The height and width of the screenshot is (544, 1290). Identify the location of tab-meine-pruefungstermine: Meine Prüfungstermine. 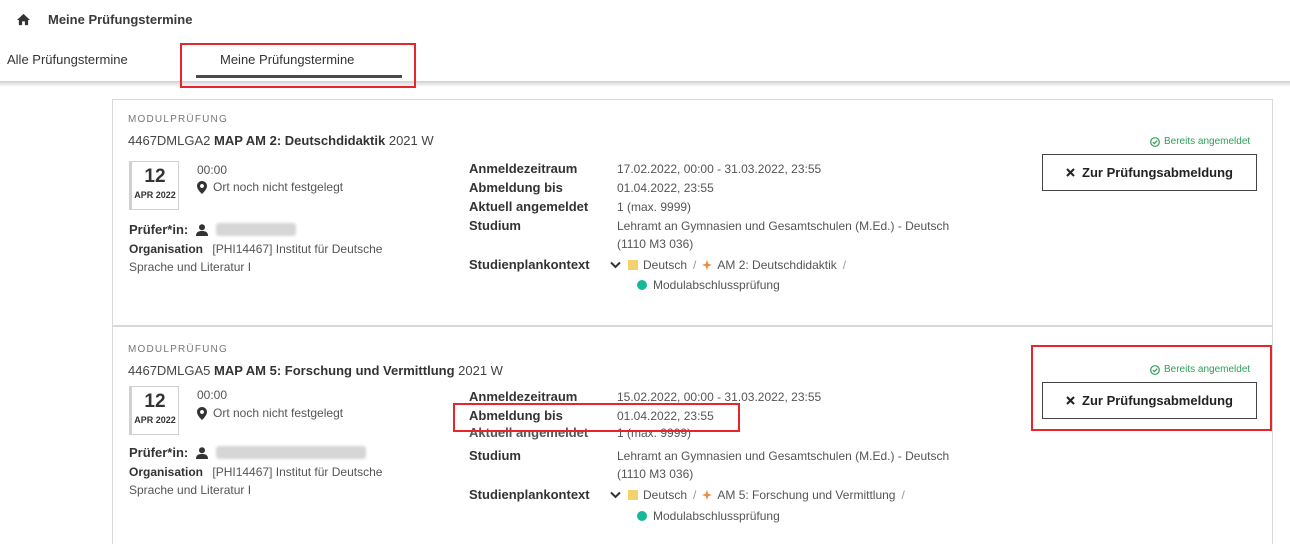
(287, 59).